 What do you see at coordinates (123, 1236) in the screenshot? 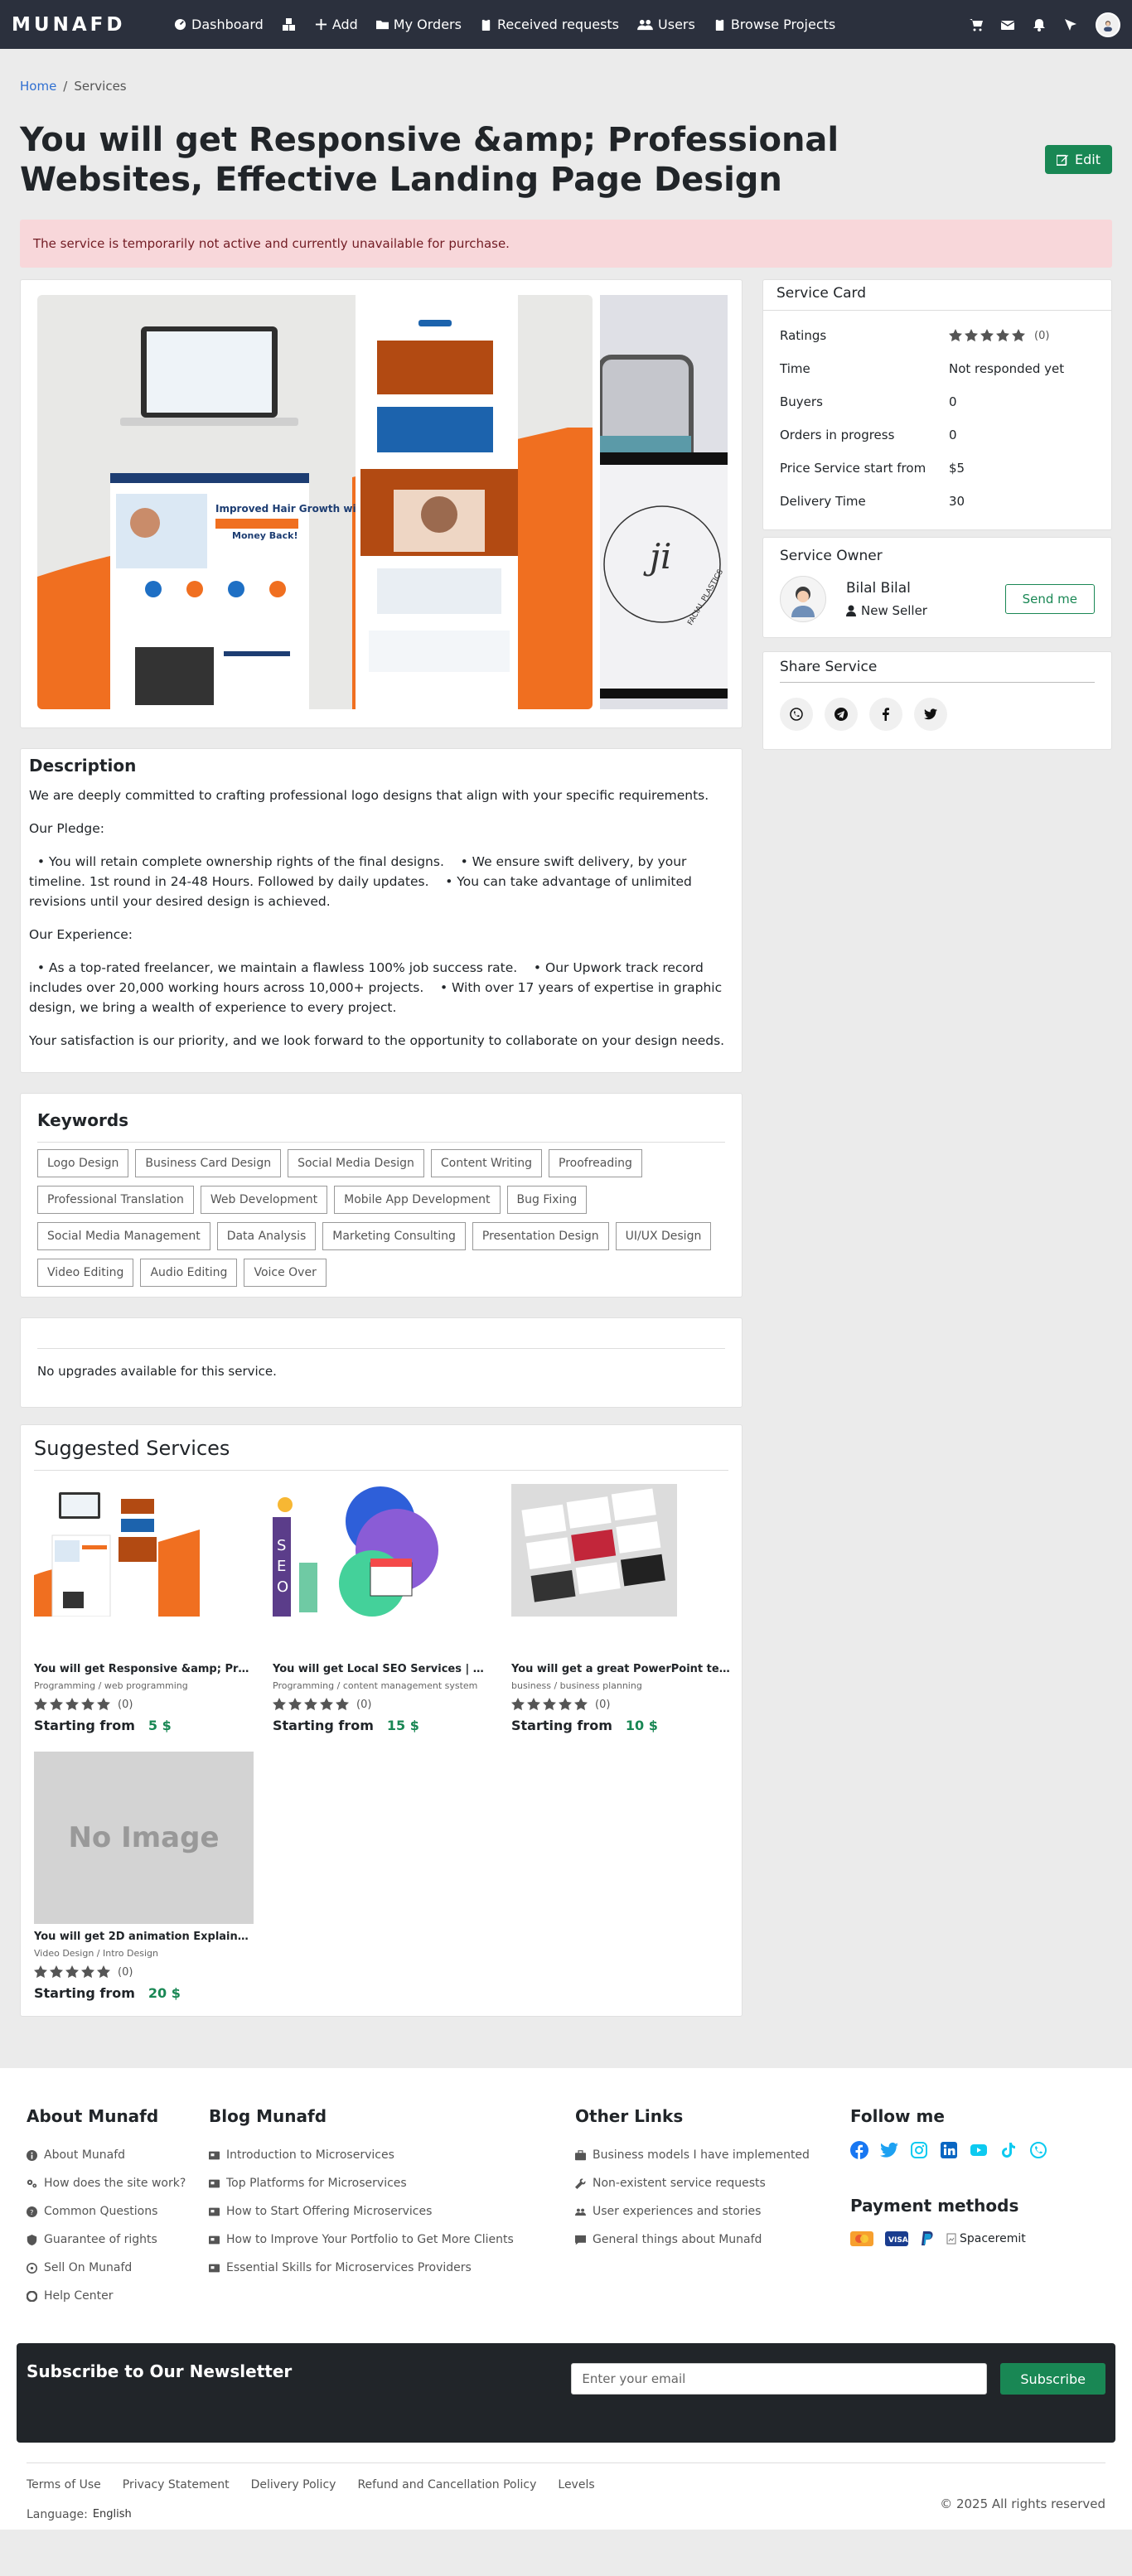
I see `keyword-tag: Social Media Management` at bounding box center [123, 1236].